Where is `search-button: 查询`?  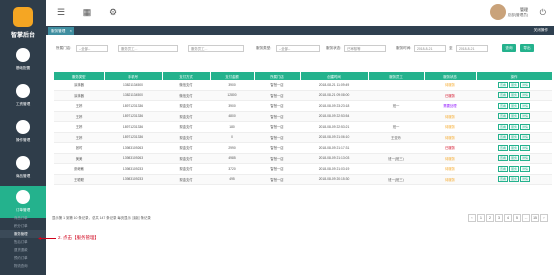
search-button: 查询 is located at coordinates (509, 48).